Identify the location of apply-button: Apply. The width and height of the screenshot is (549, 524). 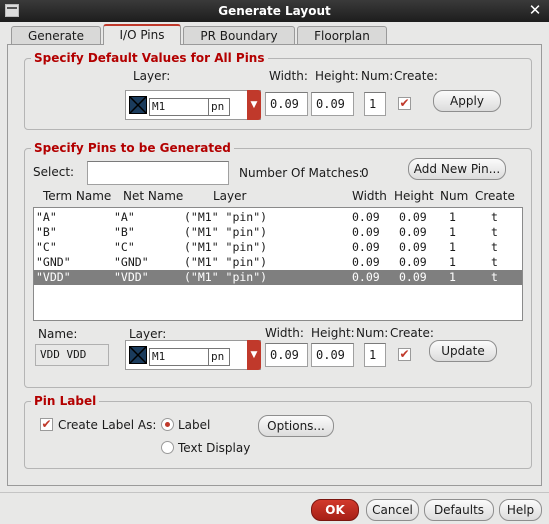
(467, 101).